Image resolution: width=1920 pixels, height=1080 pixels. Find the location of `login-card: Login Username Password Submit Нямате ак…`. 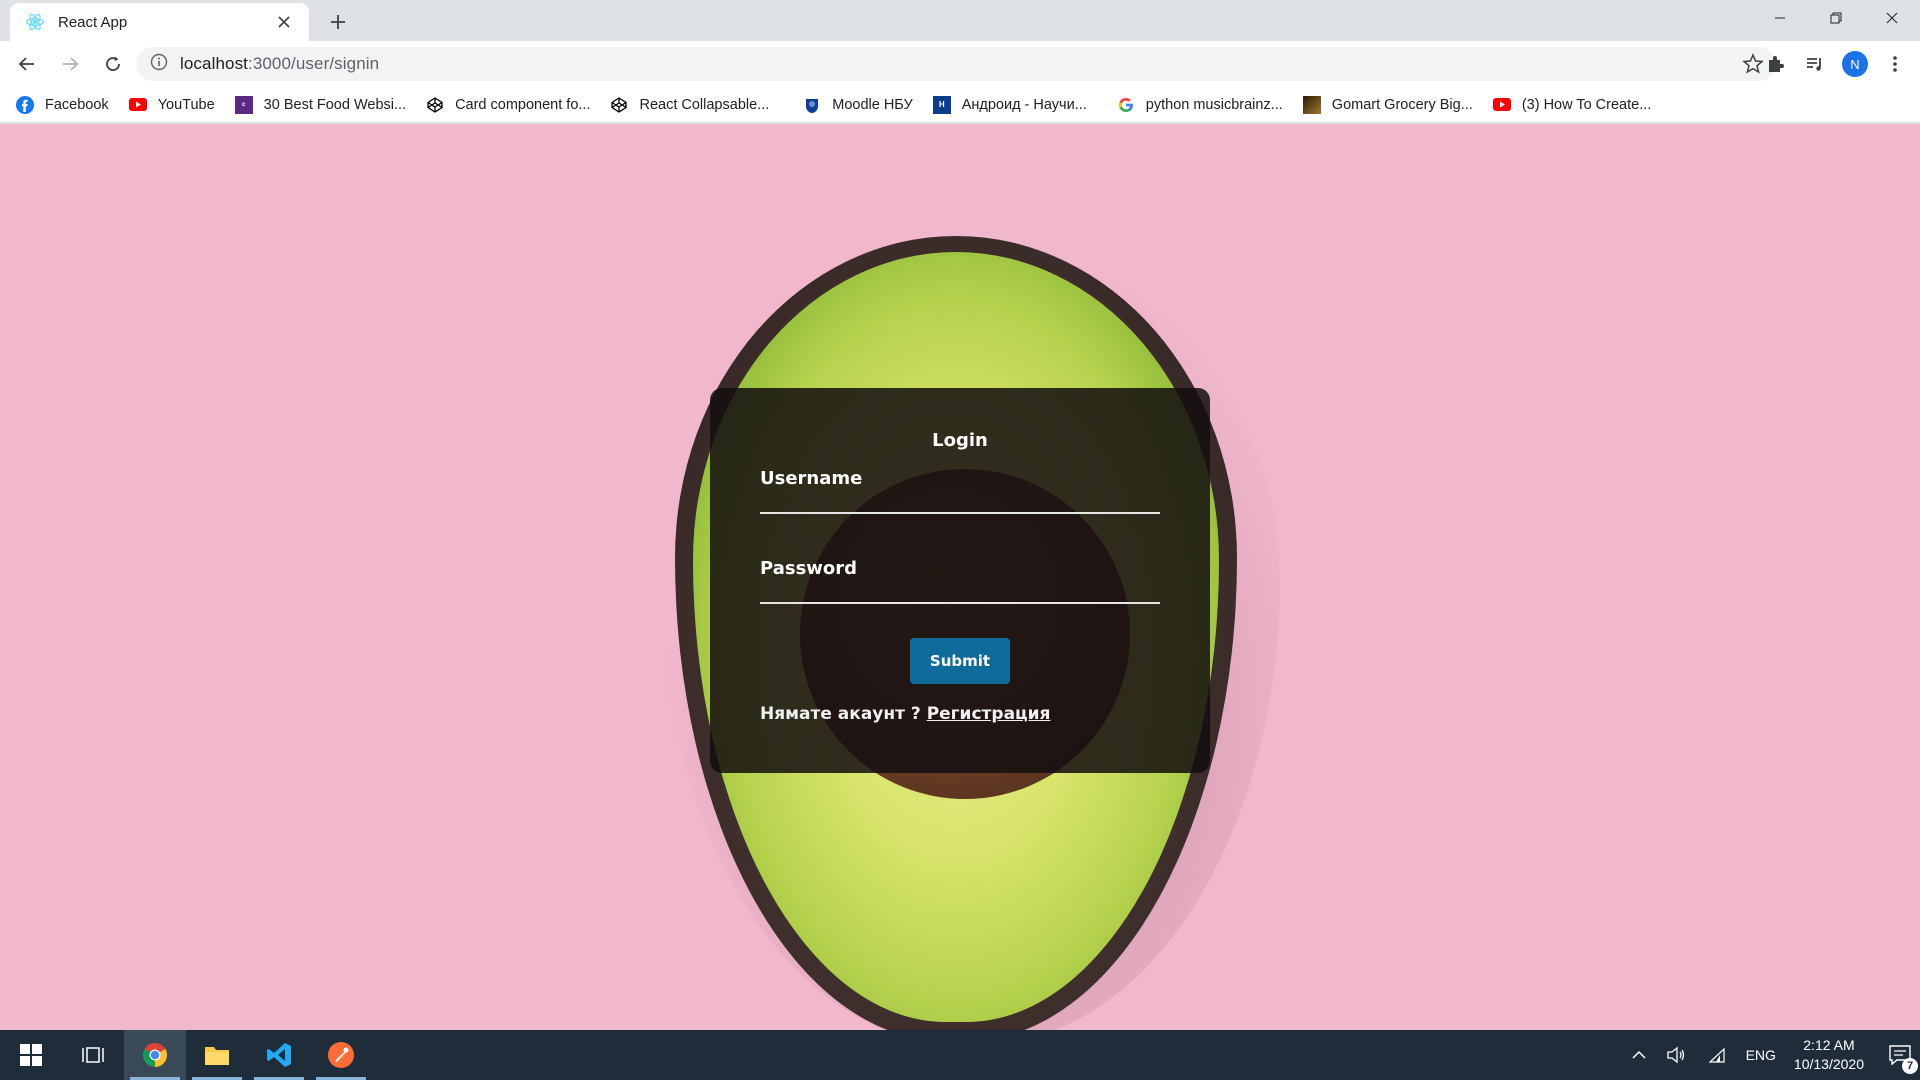

login-card: Login Username Password Submit Нямате ак… is located at coordinates (960, 580).